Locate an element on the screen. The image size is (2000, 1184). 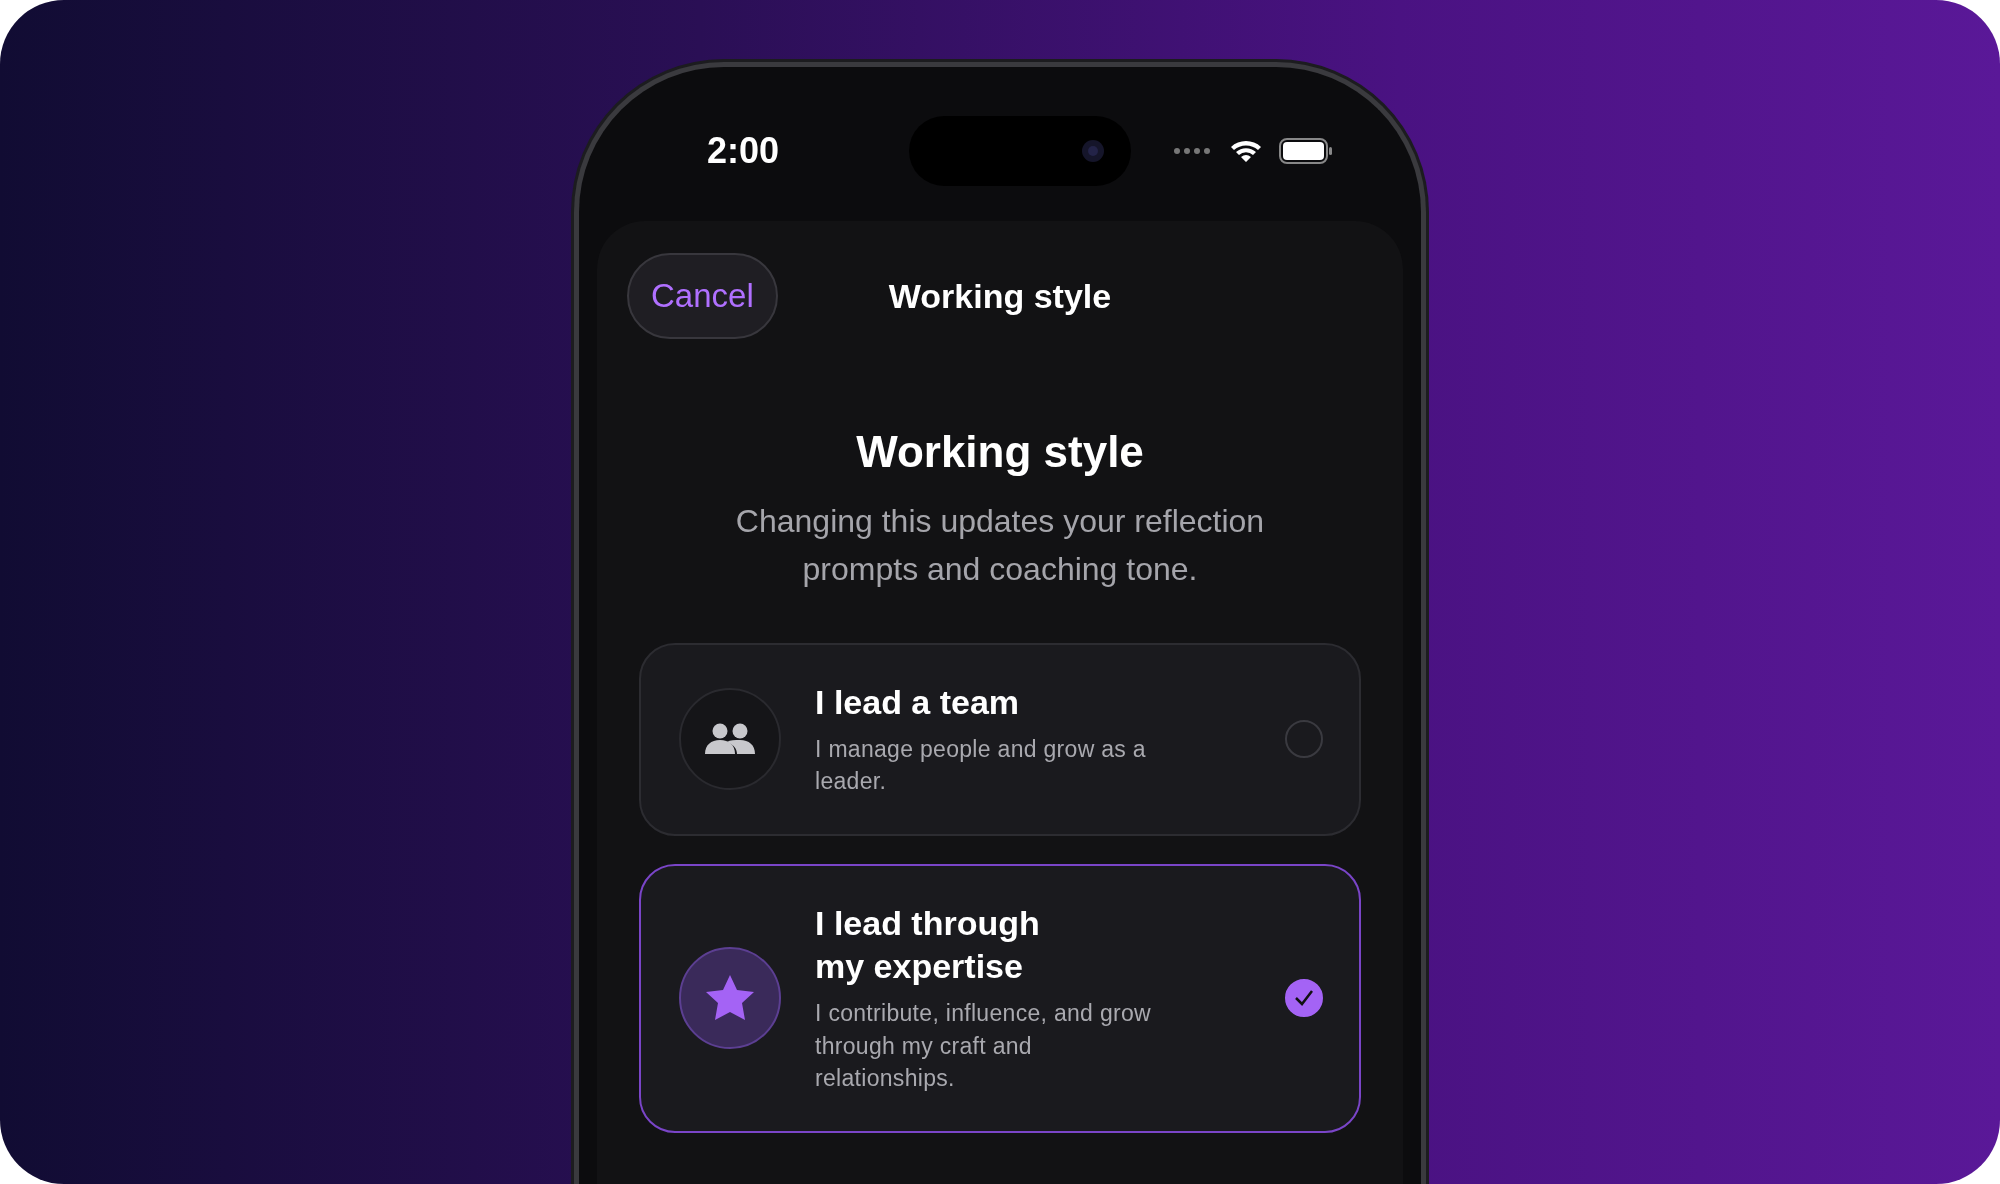
option-description: I manage people and grow as a leader. is located at coordinates (981, 765).